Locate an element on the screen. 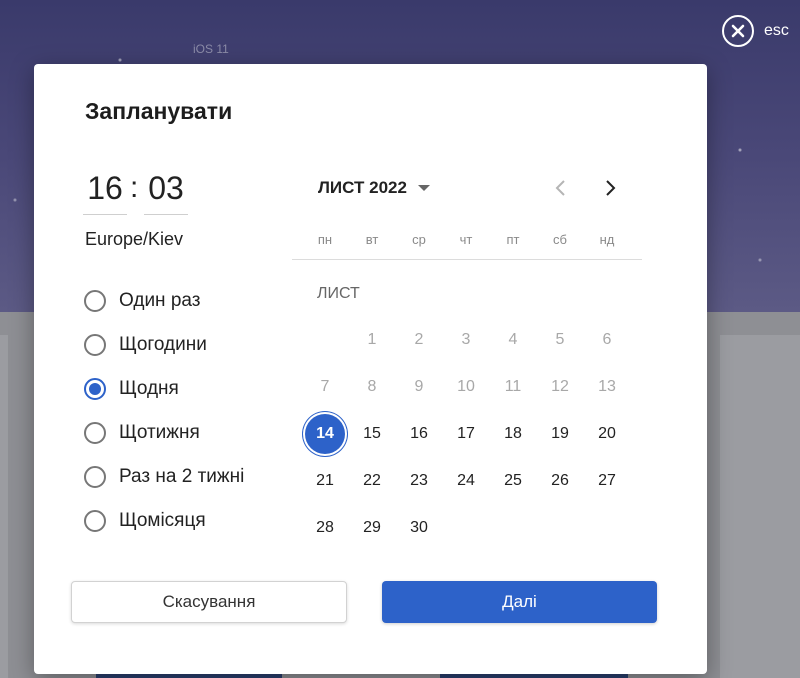 This screenshot has width=800, height=678. calendar-day-number: 14 is located at coordinates (325, 433).